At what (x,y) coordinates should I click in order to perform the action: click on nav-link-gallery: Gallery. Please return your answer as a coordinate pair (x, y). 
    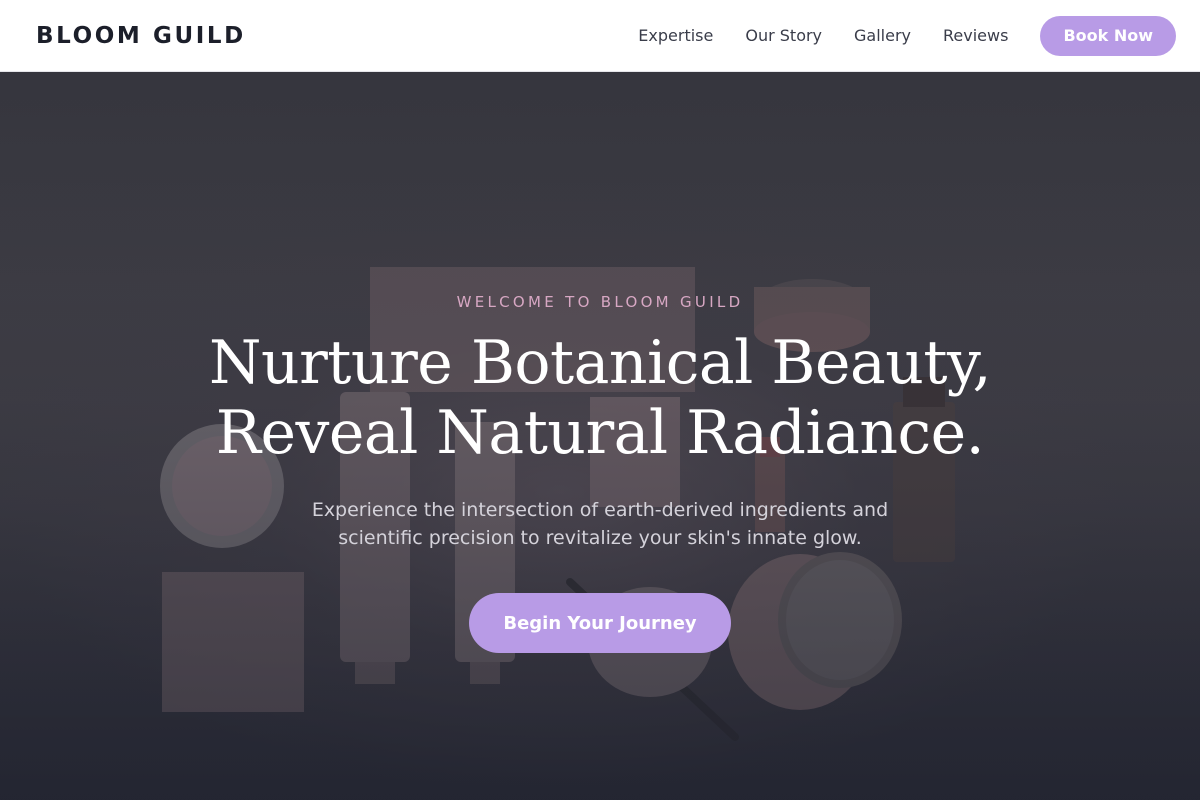
    Looking at the image, I should click on (882, 35).